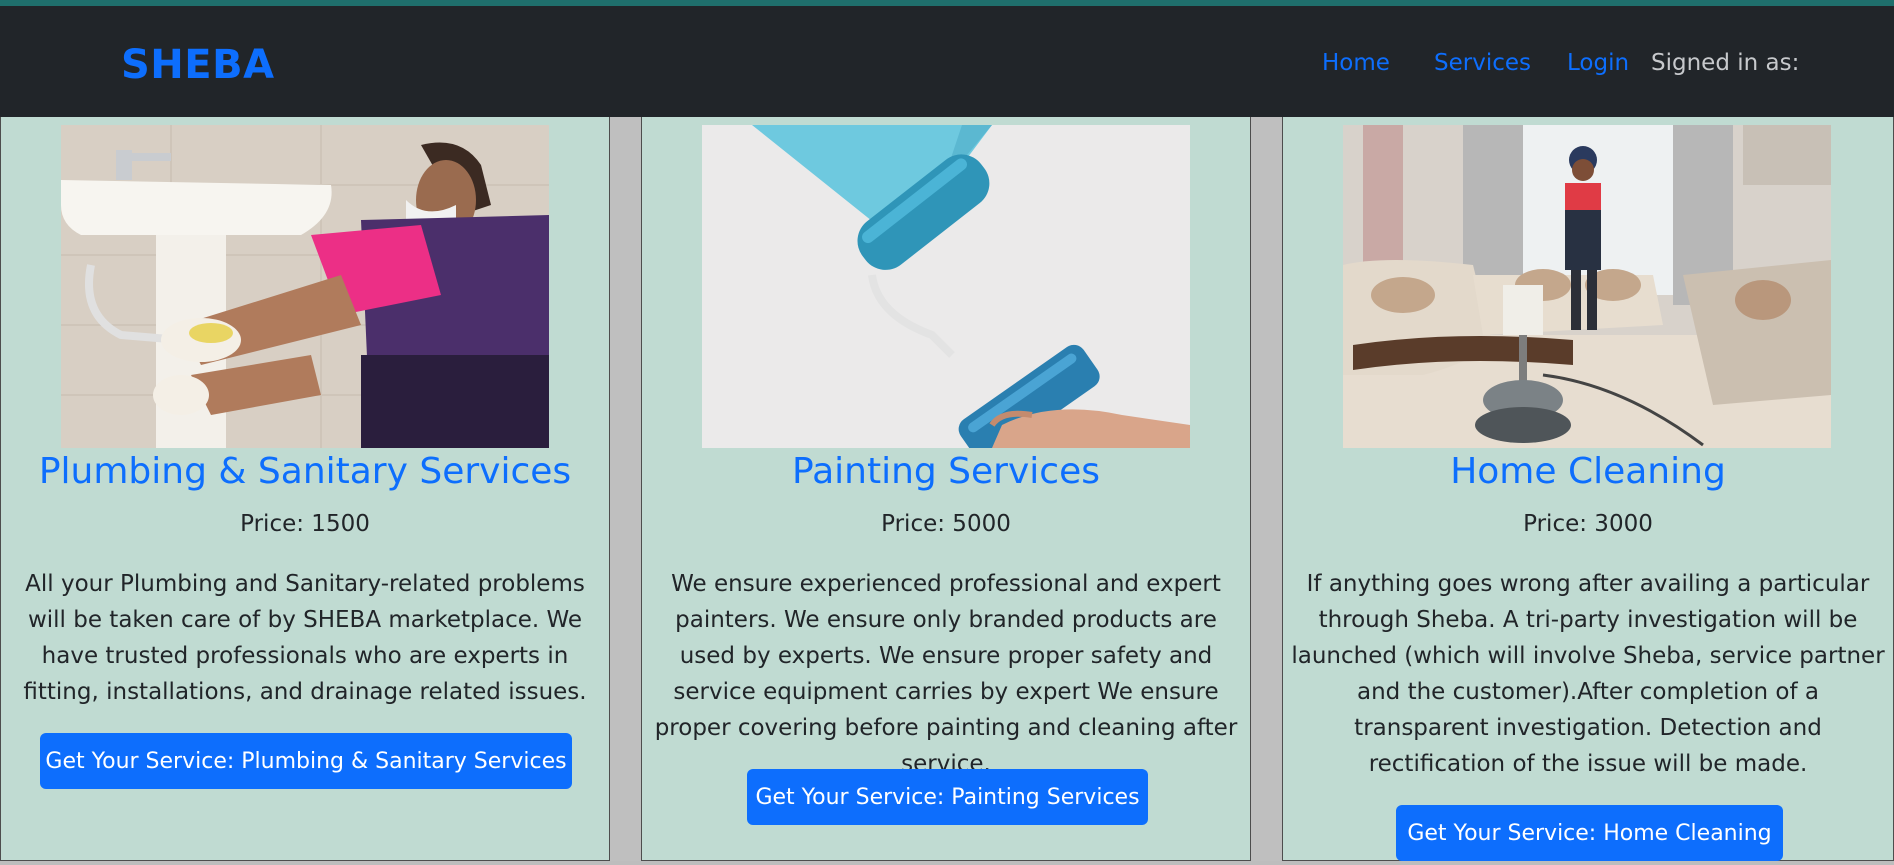 This screenshot has height=865, width=1894. What do you see at coordinates (947, 797) in the screenshot?
I see `get-service-button-painting: Get Your Service: Painting Services` at bounding box center [947, 797].